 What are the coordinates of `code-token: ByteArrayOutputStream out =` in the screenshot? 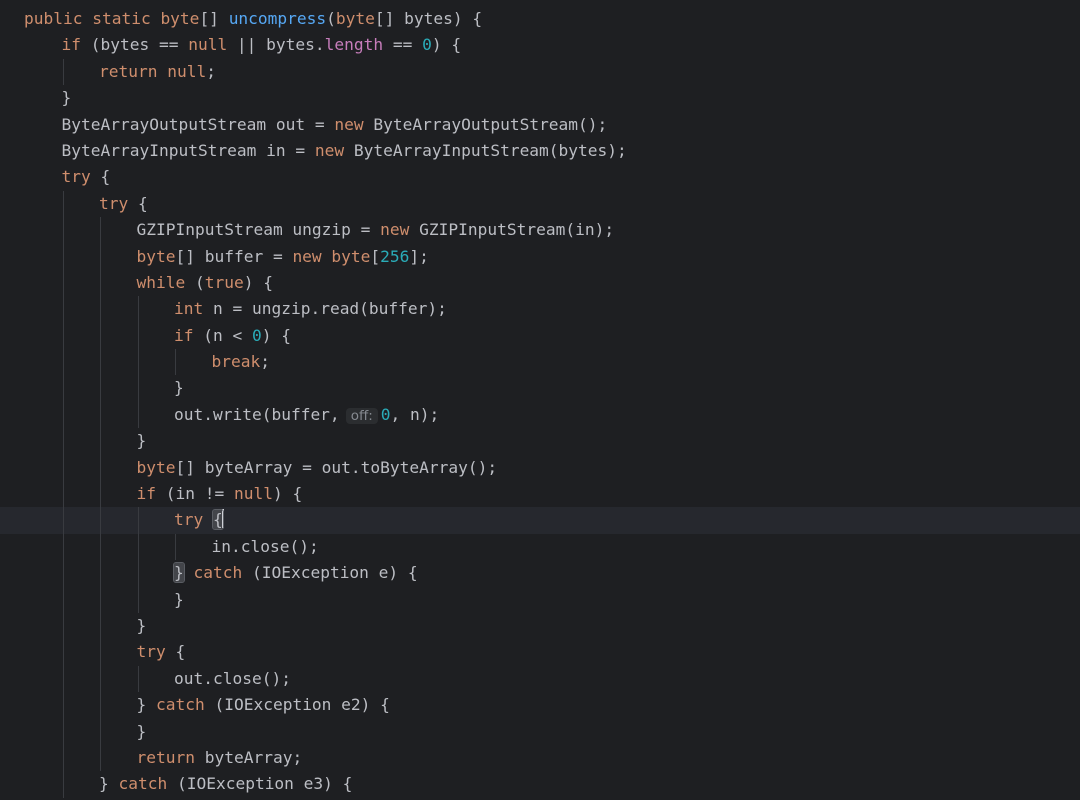 It's located at (198, 124).